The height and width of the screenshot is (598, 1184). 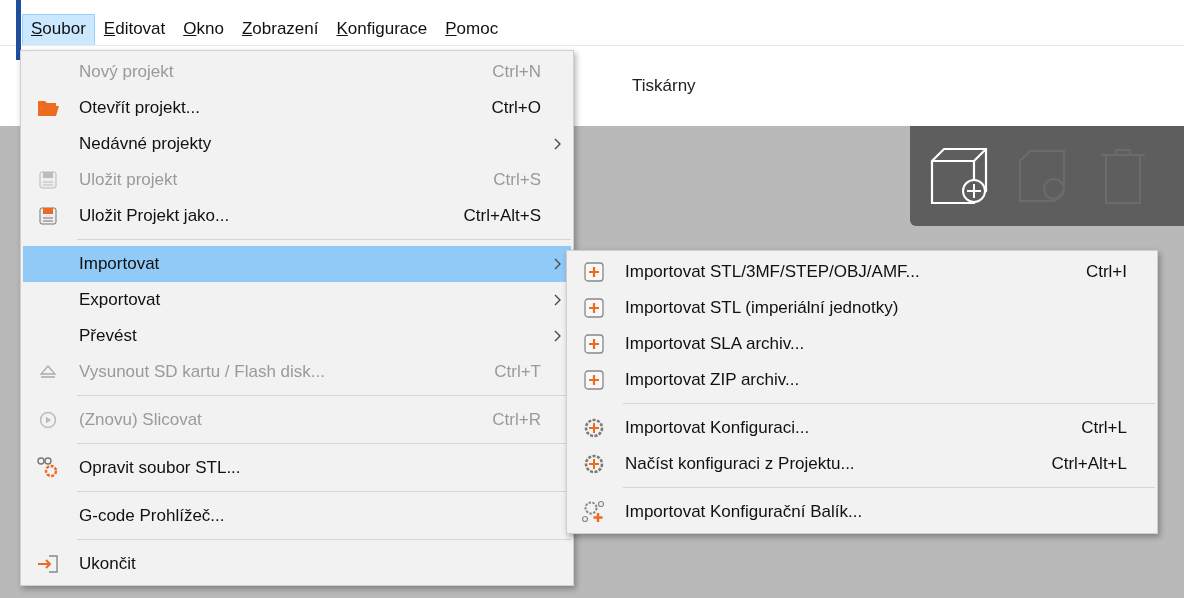 I want to click on menu-item: Importovat STL (imperiální jednotky), so click(x=862, y=308).